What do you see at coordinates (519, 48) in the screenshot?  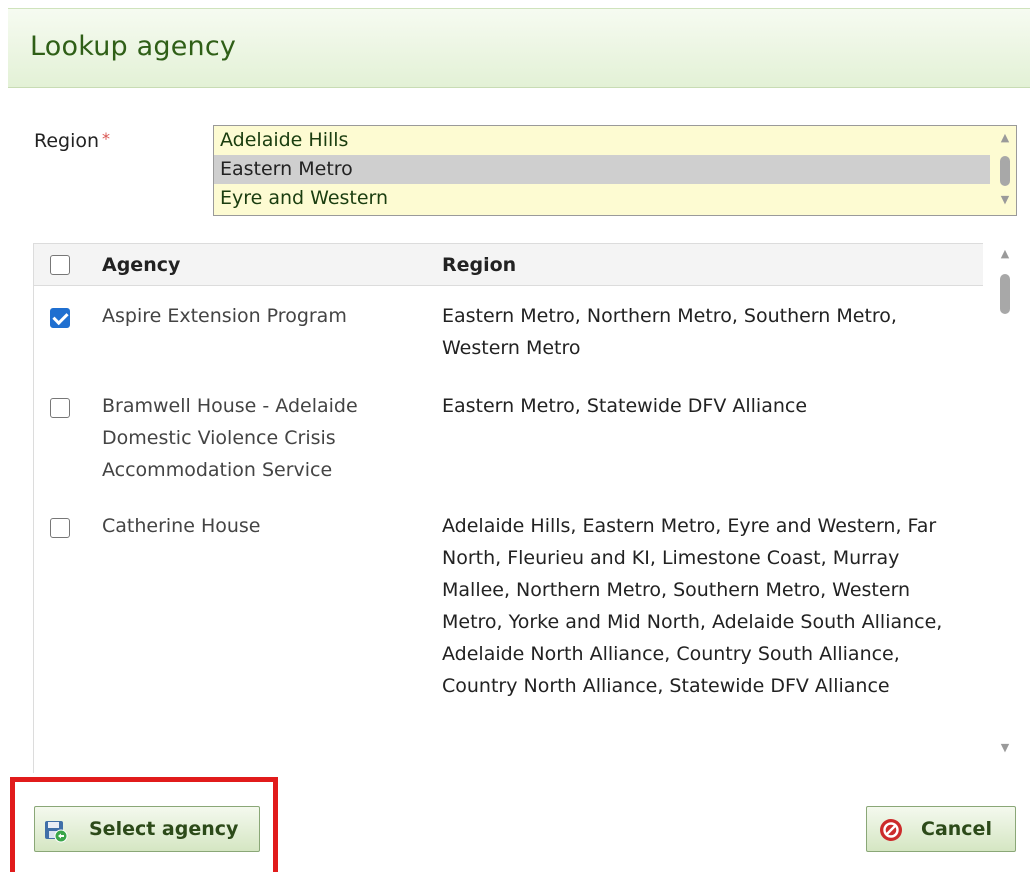 I see `dialog-header: Lookup agency` at bounding box center [519, 48].